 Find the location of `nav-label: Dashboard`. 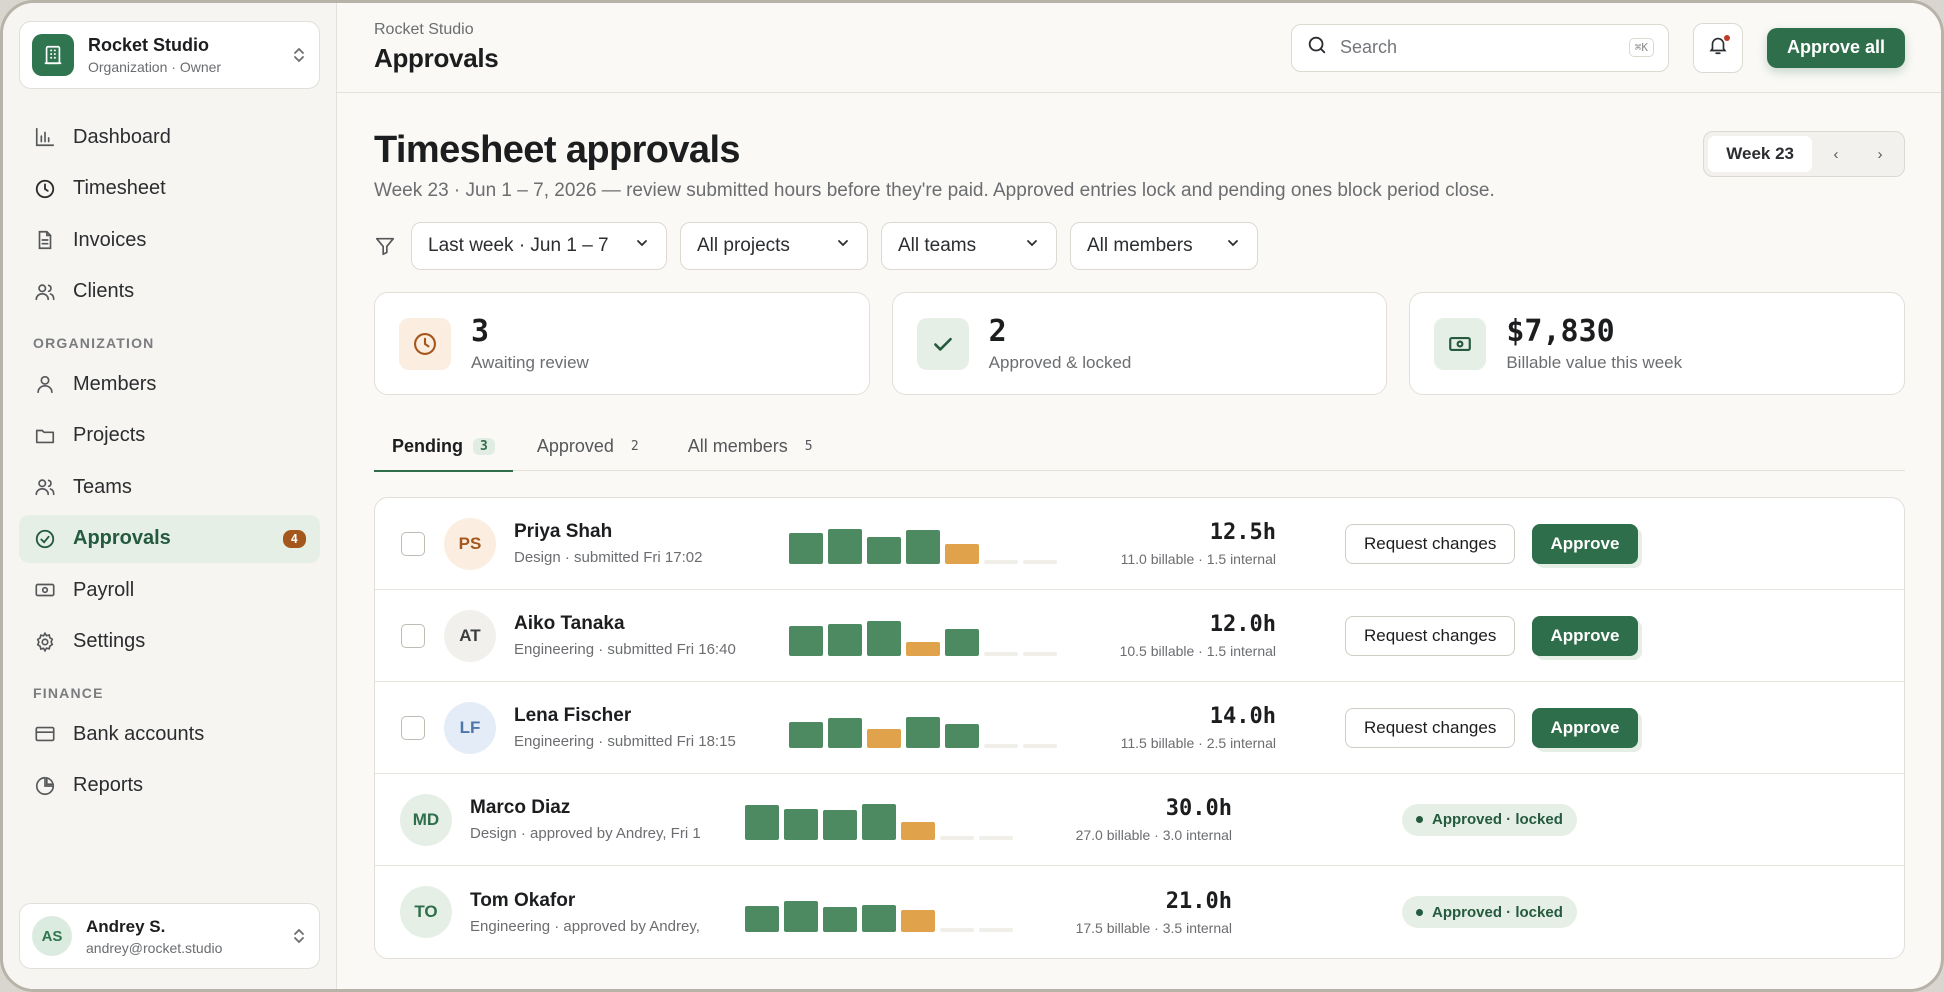

nav-label: Dashboard is located at coordinates (122, 136).